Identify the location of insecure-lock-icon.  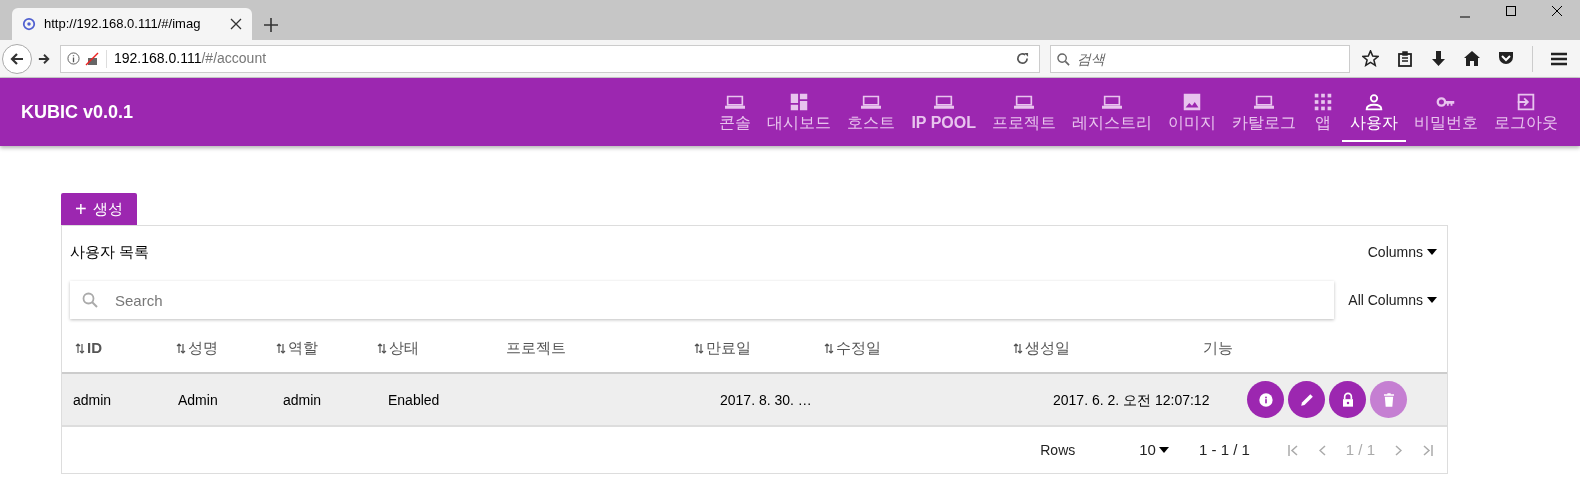
(92, 58).